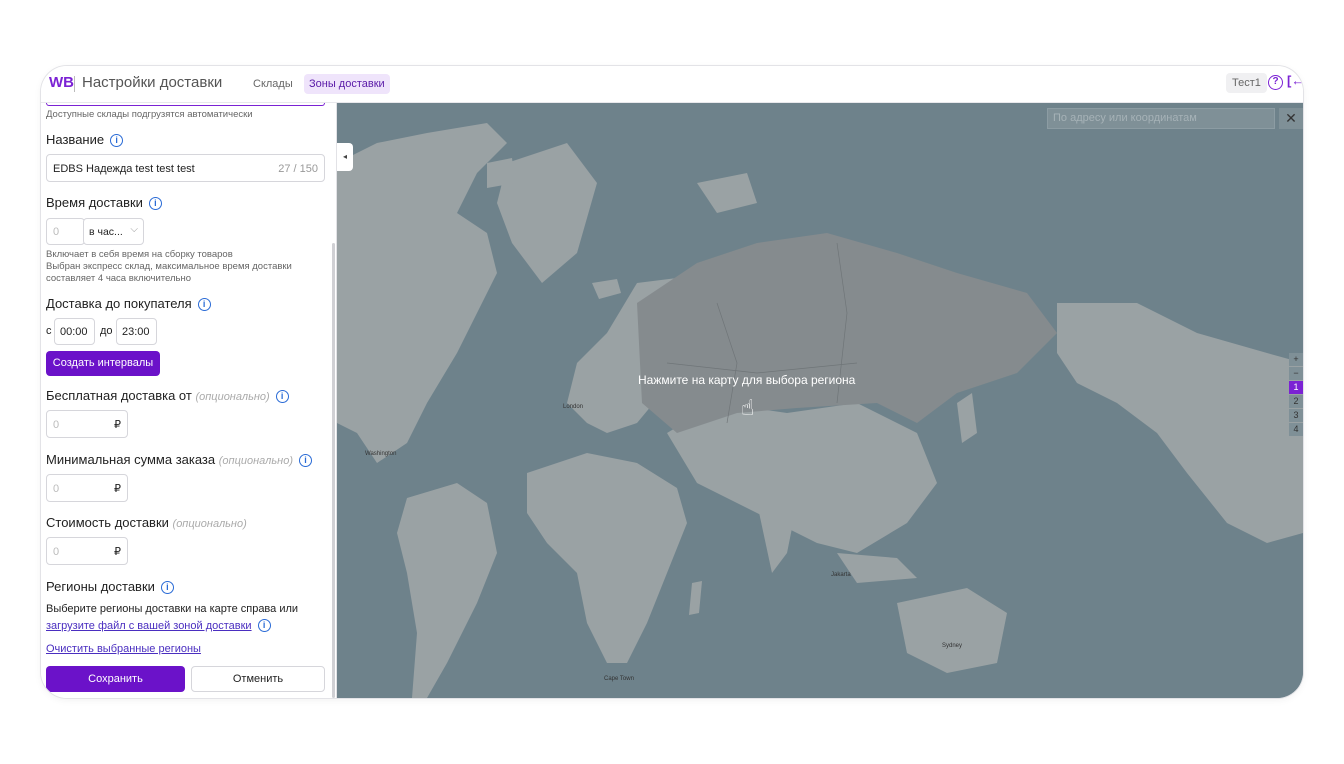 The image size is (1344, 764). What do you see at coordinates (333, 470) in the screenshot?
I see `sidebar-scrollbar` at bounding box center [333, 470].